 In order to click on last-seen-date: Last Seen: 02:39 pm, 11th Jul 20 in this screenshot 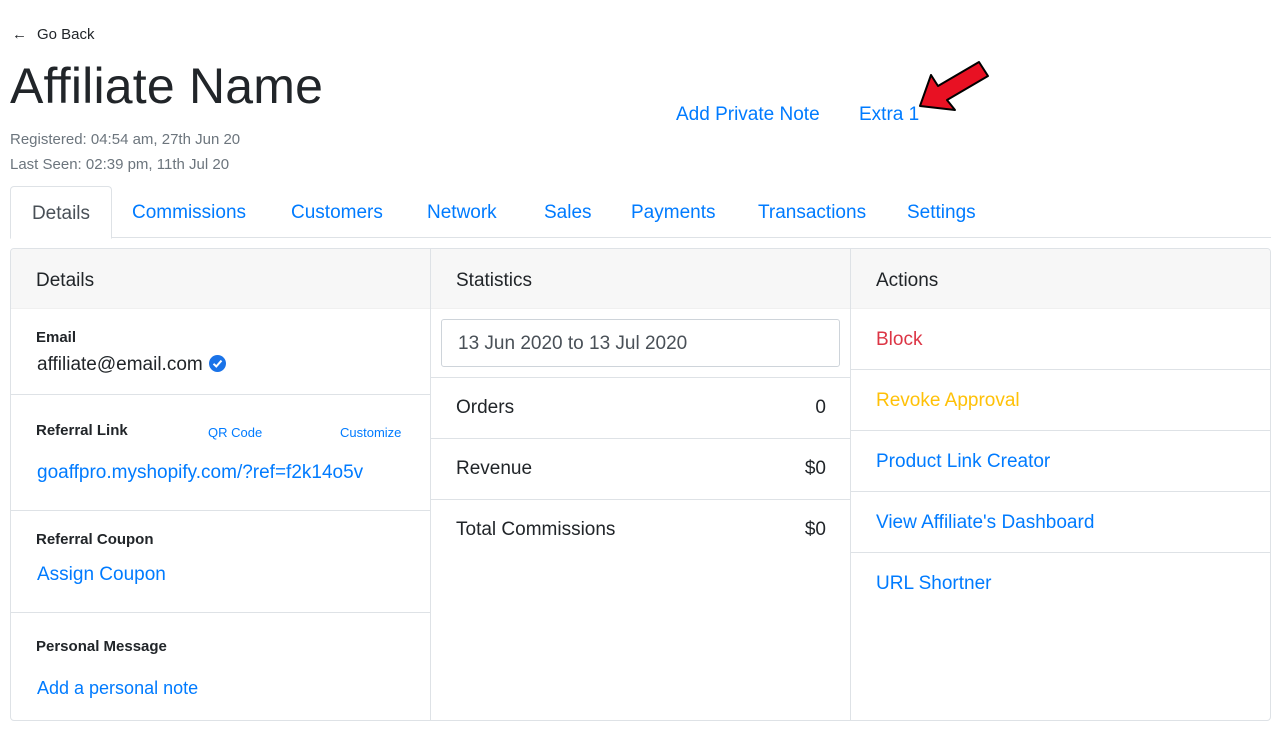, I will do `click(120, 164)`.